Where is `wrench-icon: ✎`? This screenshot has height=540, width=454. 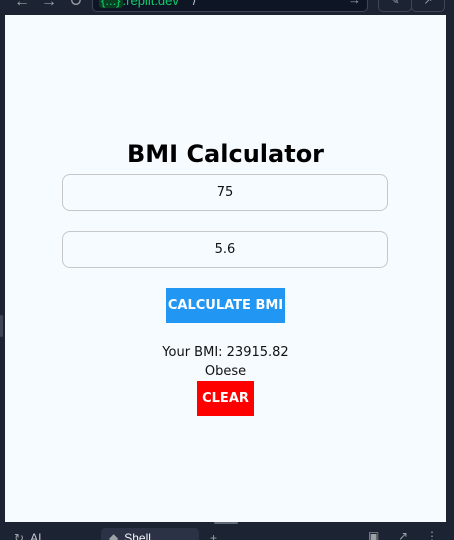 wrench-icon: ✎ is located at coordinates (395, 3).